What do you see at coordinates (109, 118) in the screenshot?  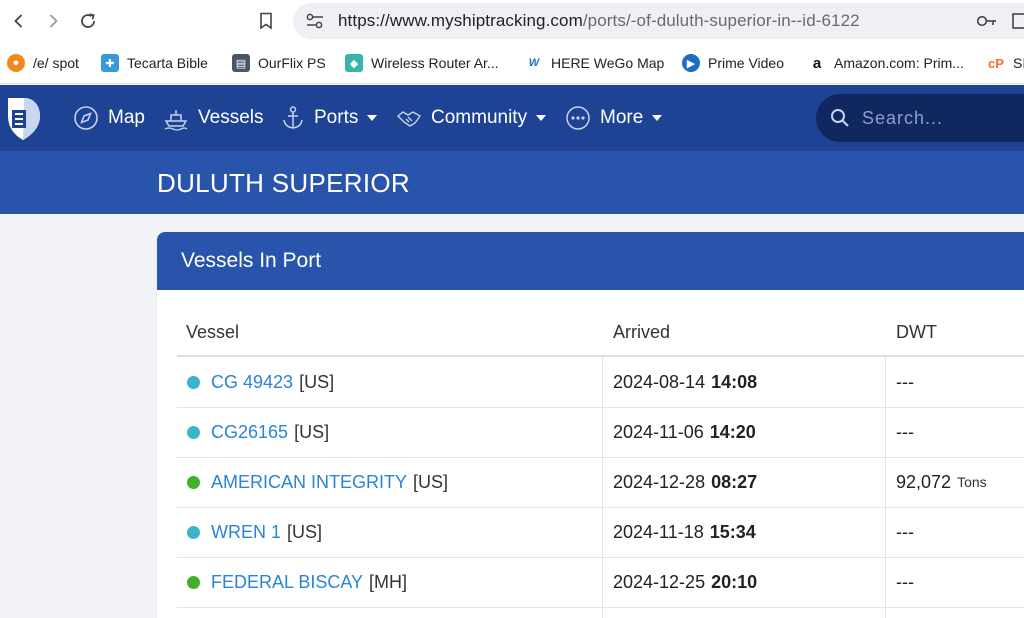 I see `nav-map: Map` at bounding box center [109, 118].